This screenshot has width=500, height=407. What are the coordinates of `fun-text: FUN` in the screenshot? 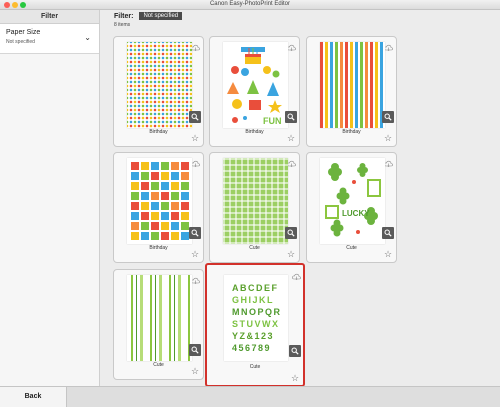 It's located at (272, 121).